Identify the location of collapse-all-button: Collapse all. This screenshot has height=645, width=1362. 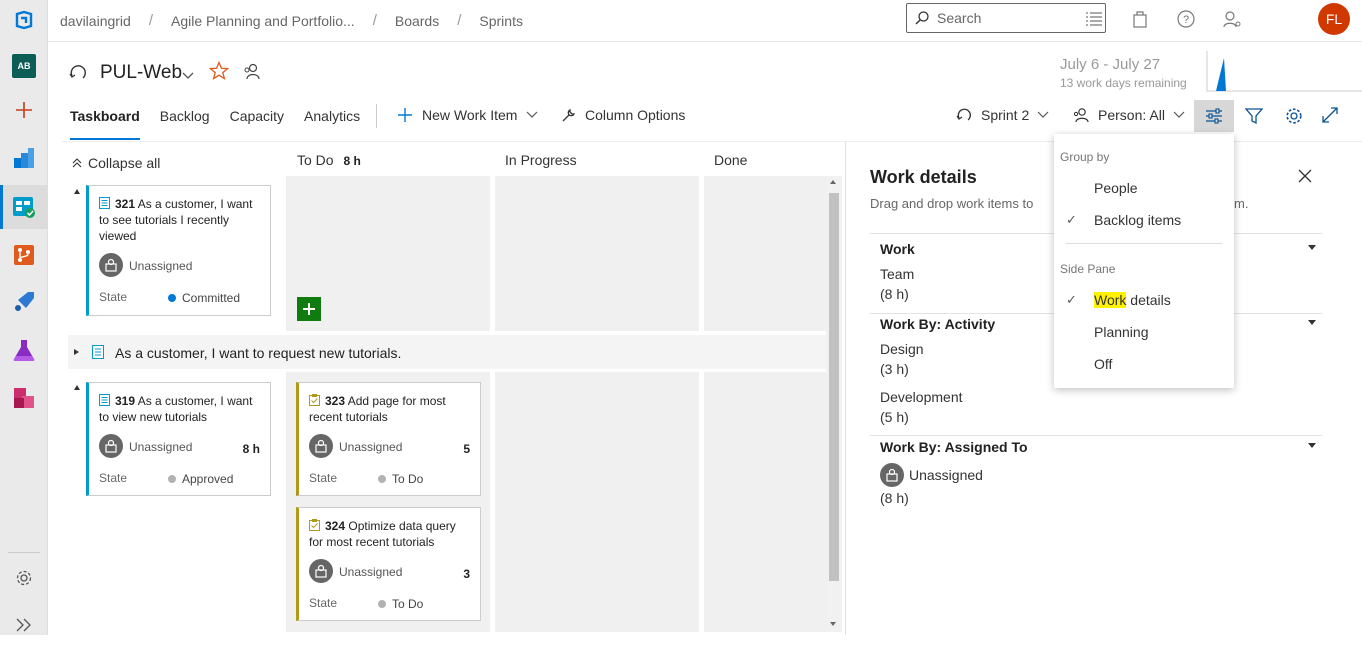
(116, 163).